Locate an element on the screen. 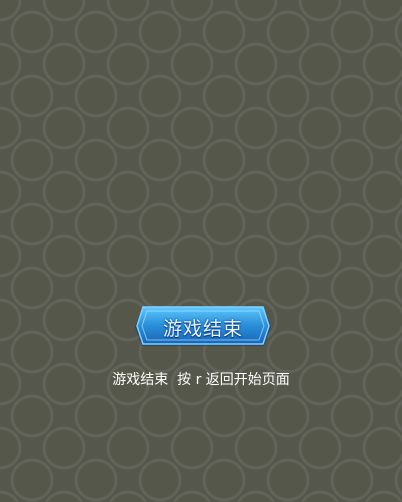 The width and height of the screenshot is (402, 502). banner-title: 游戏结束 is located at coordinates (202, 328).